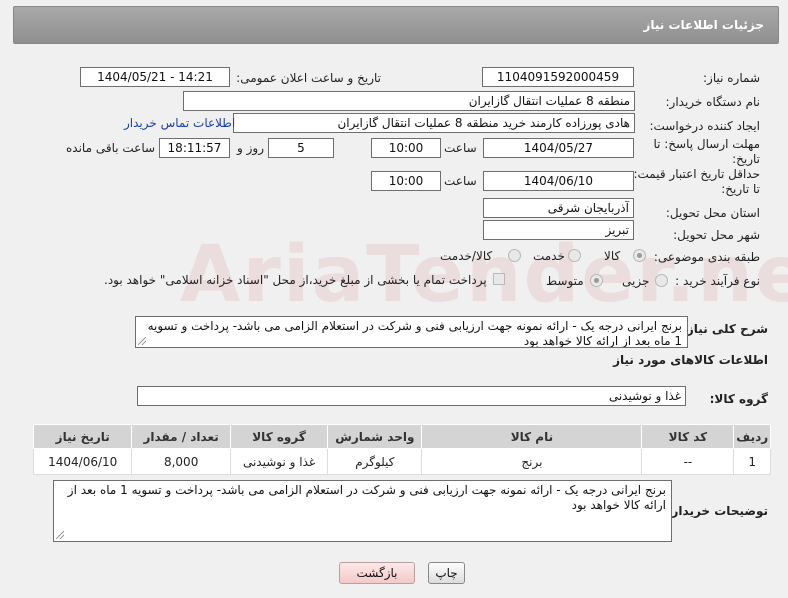  What do you see at coordinates (661, 280) in the screenshot?
I see `process-minor-radio` at bounding box center [661, 280].